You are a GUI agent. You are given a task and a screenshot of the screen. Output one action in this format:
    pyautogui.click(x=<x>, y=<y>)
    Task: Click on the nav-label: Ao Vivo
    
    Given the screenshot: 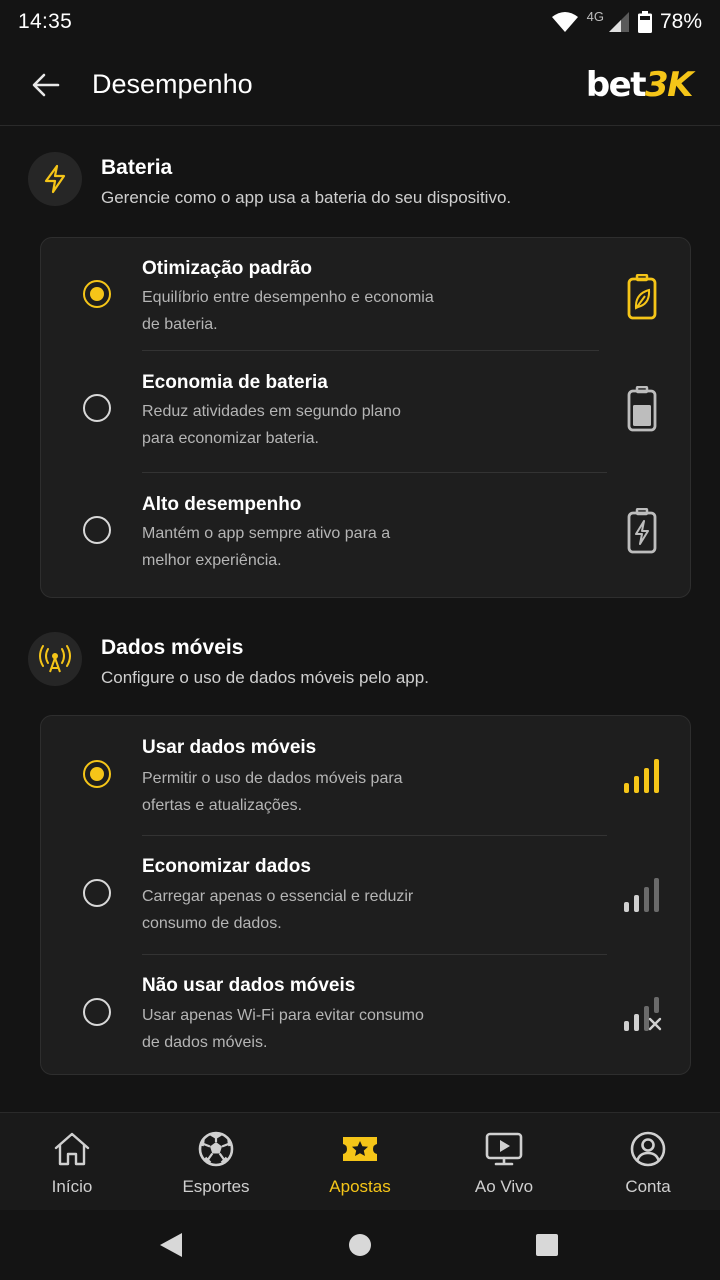 What is the action you would take?
    pyautogui.click(x=504, y=1186)
    